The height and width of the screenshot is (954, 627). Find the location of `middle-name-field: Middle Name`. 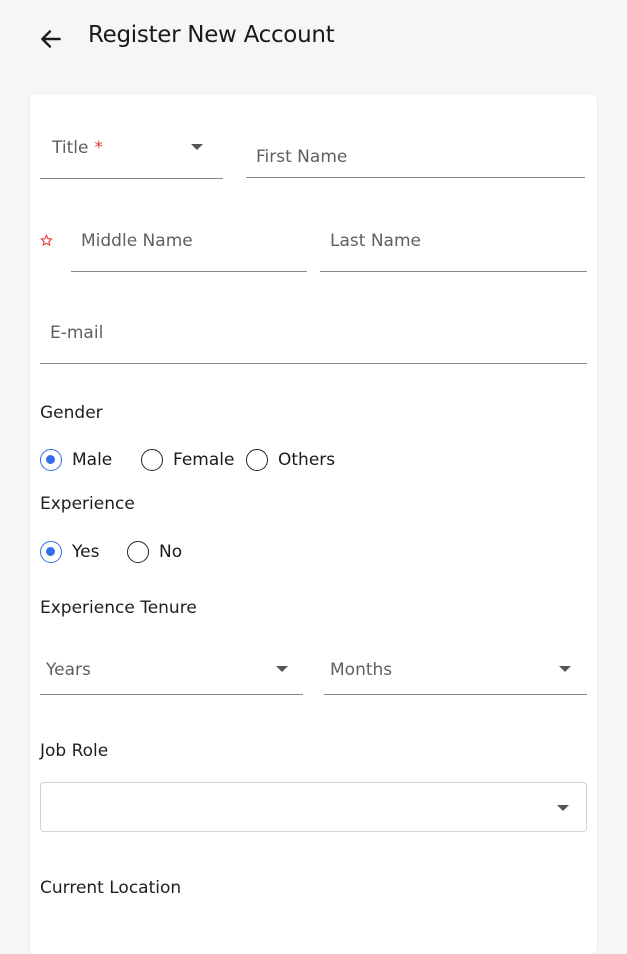

middle-name-field: Middle Name is located at coordinates (189, 242).